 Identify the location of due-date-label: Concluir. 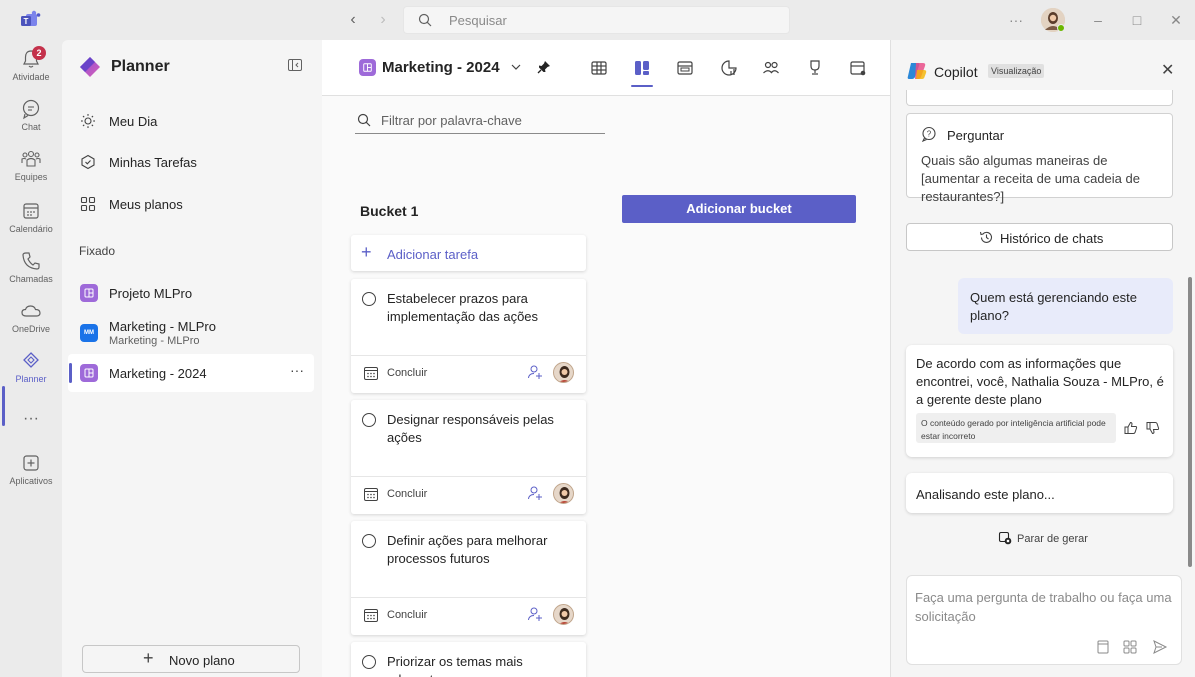
(407, 494).